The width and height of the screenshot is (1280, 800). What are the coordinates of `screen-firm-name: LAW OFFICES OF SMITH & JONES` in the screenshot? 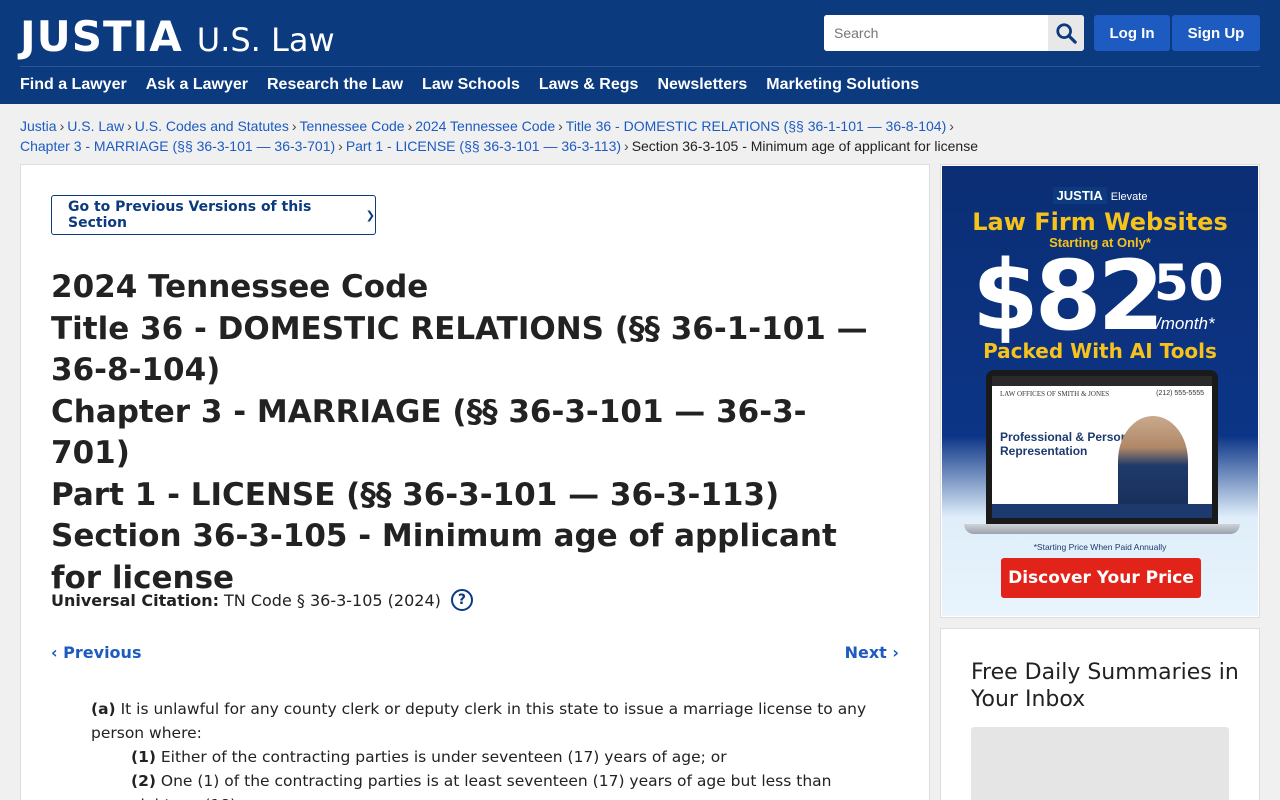 It's located at (1055, 394).